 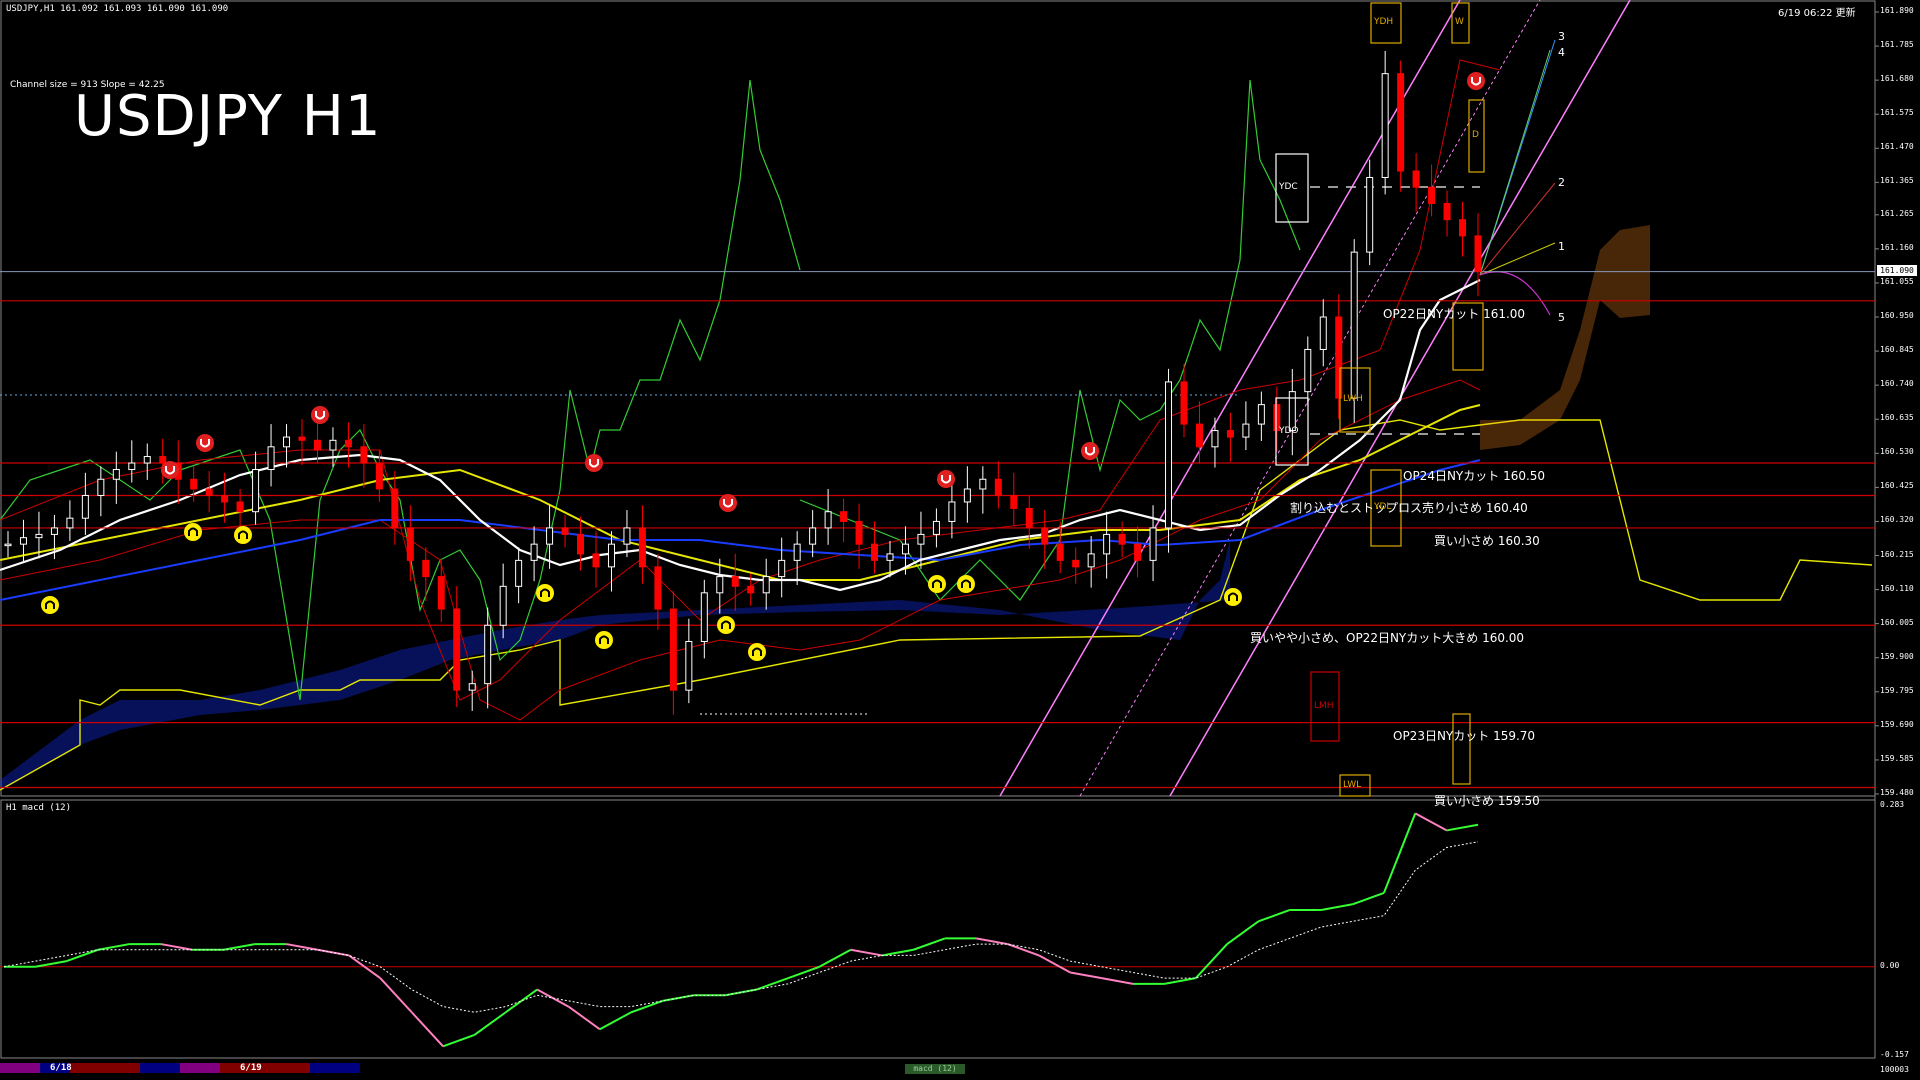 I want to click on bottom-right-value: 100003, so click(x=1894, y=1069).